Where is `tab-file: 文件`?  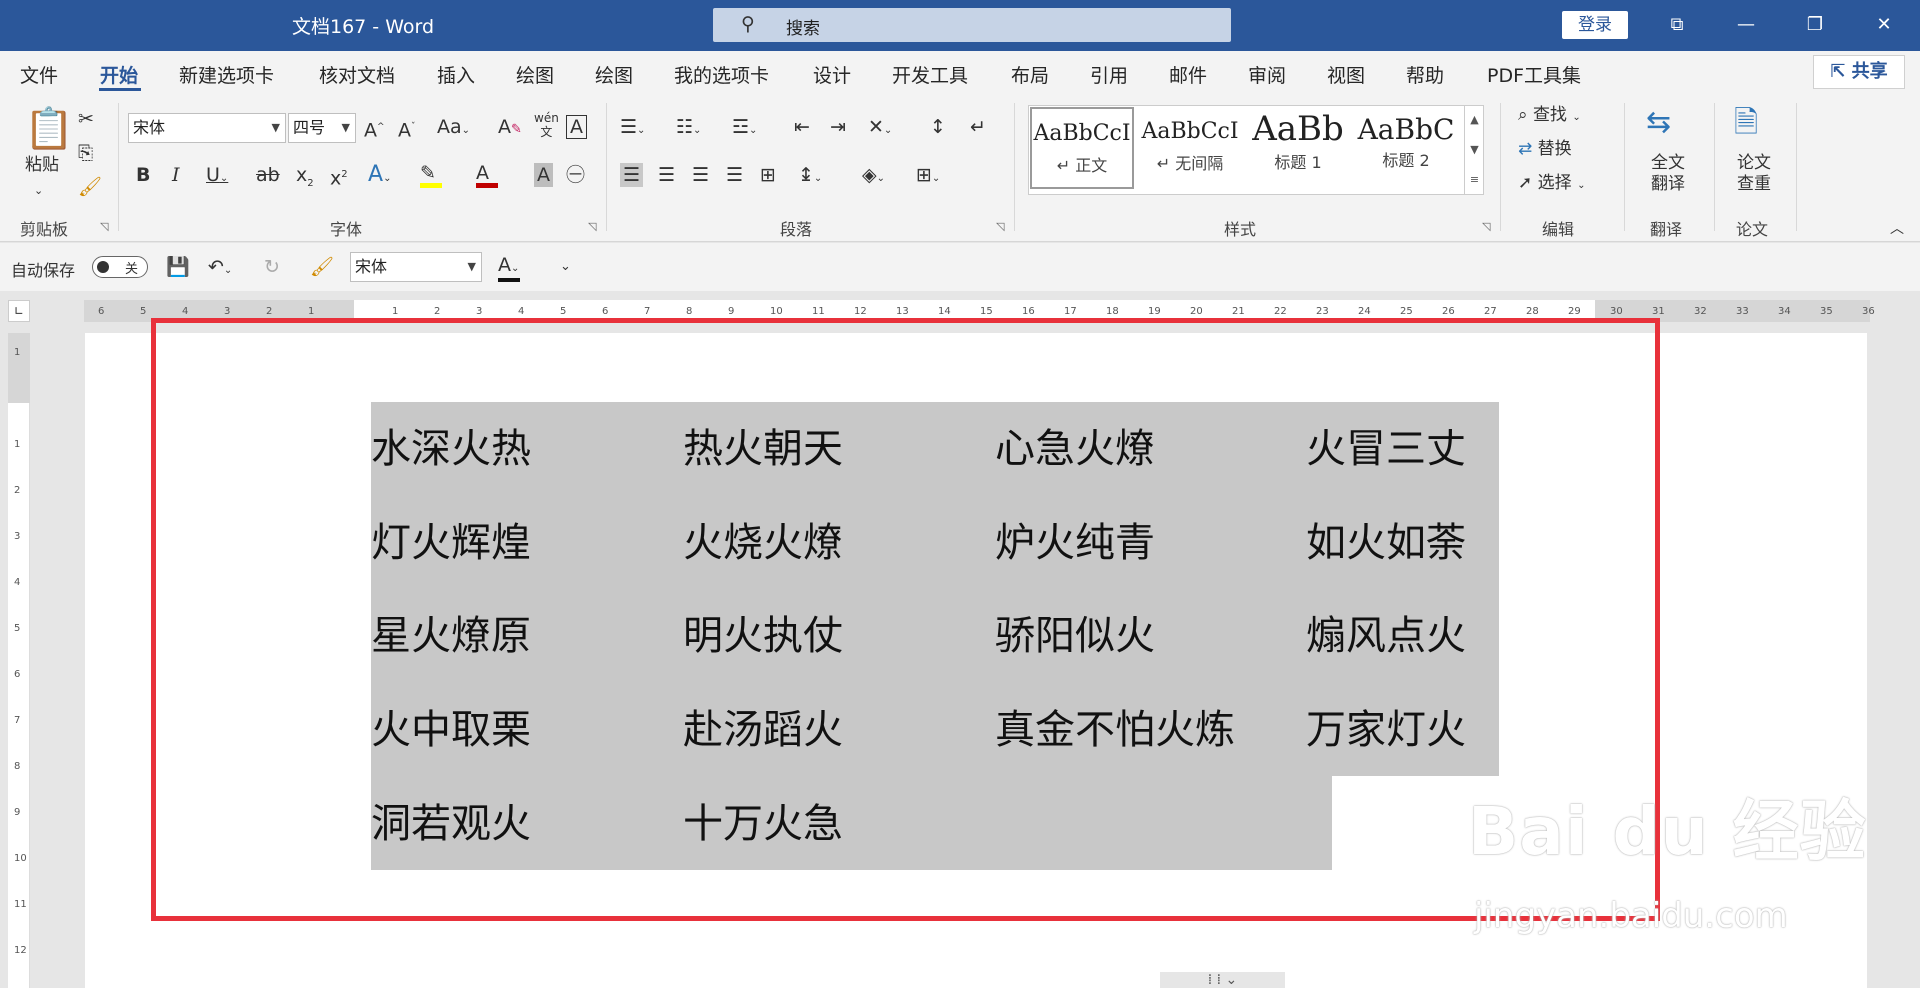 tab-file: 文件 is located at coordinates (39, 74).